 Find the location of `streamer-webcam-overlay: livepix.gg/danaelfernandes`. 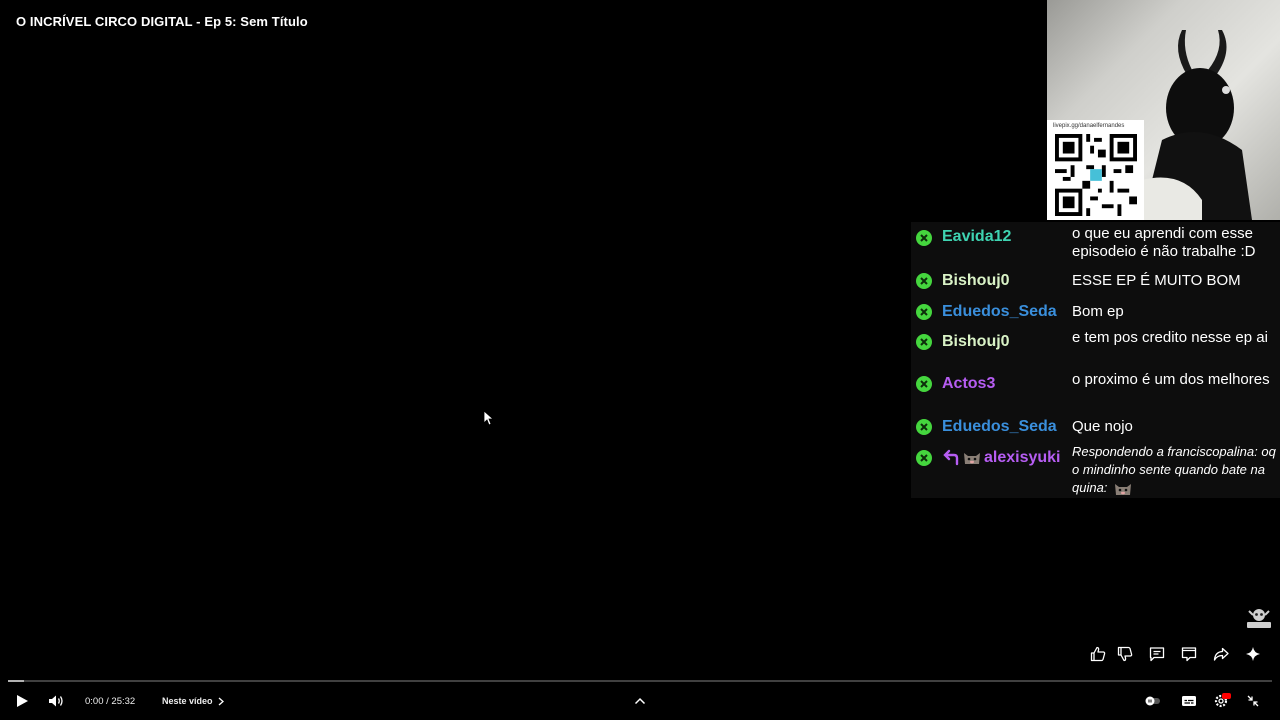

streamer-webcam-overlay: livepix.gg/danaelfernandes is located at coordinates (1163, 110).